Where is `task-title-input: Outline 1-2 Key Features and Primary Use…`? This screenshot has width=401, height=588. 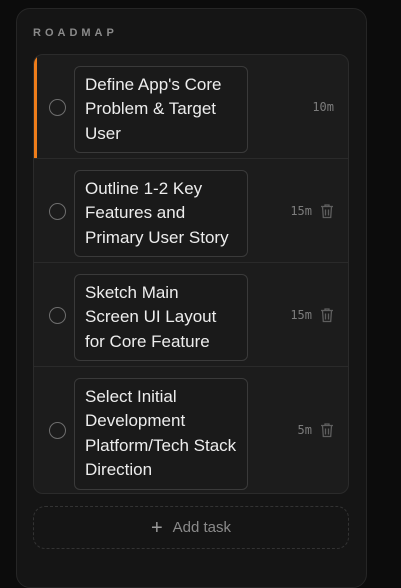 task-title-input: Outline 1-2 Key Features and Primary Use… is located at coordinates (161, 214).